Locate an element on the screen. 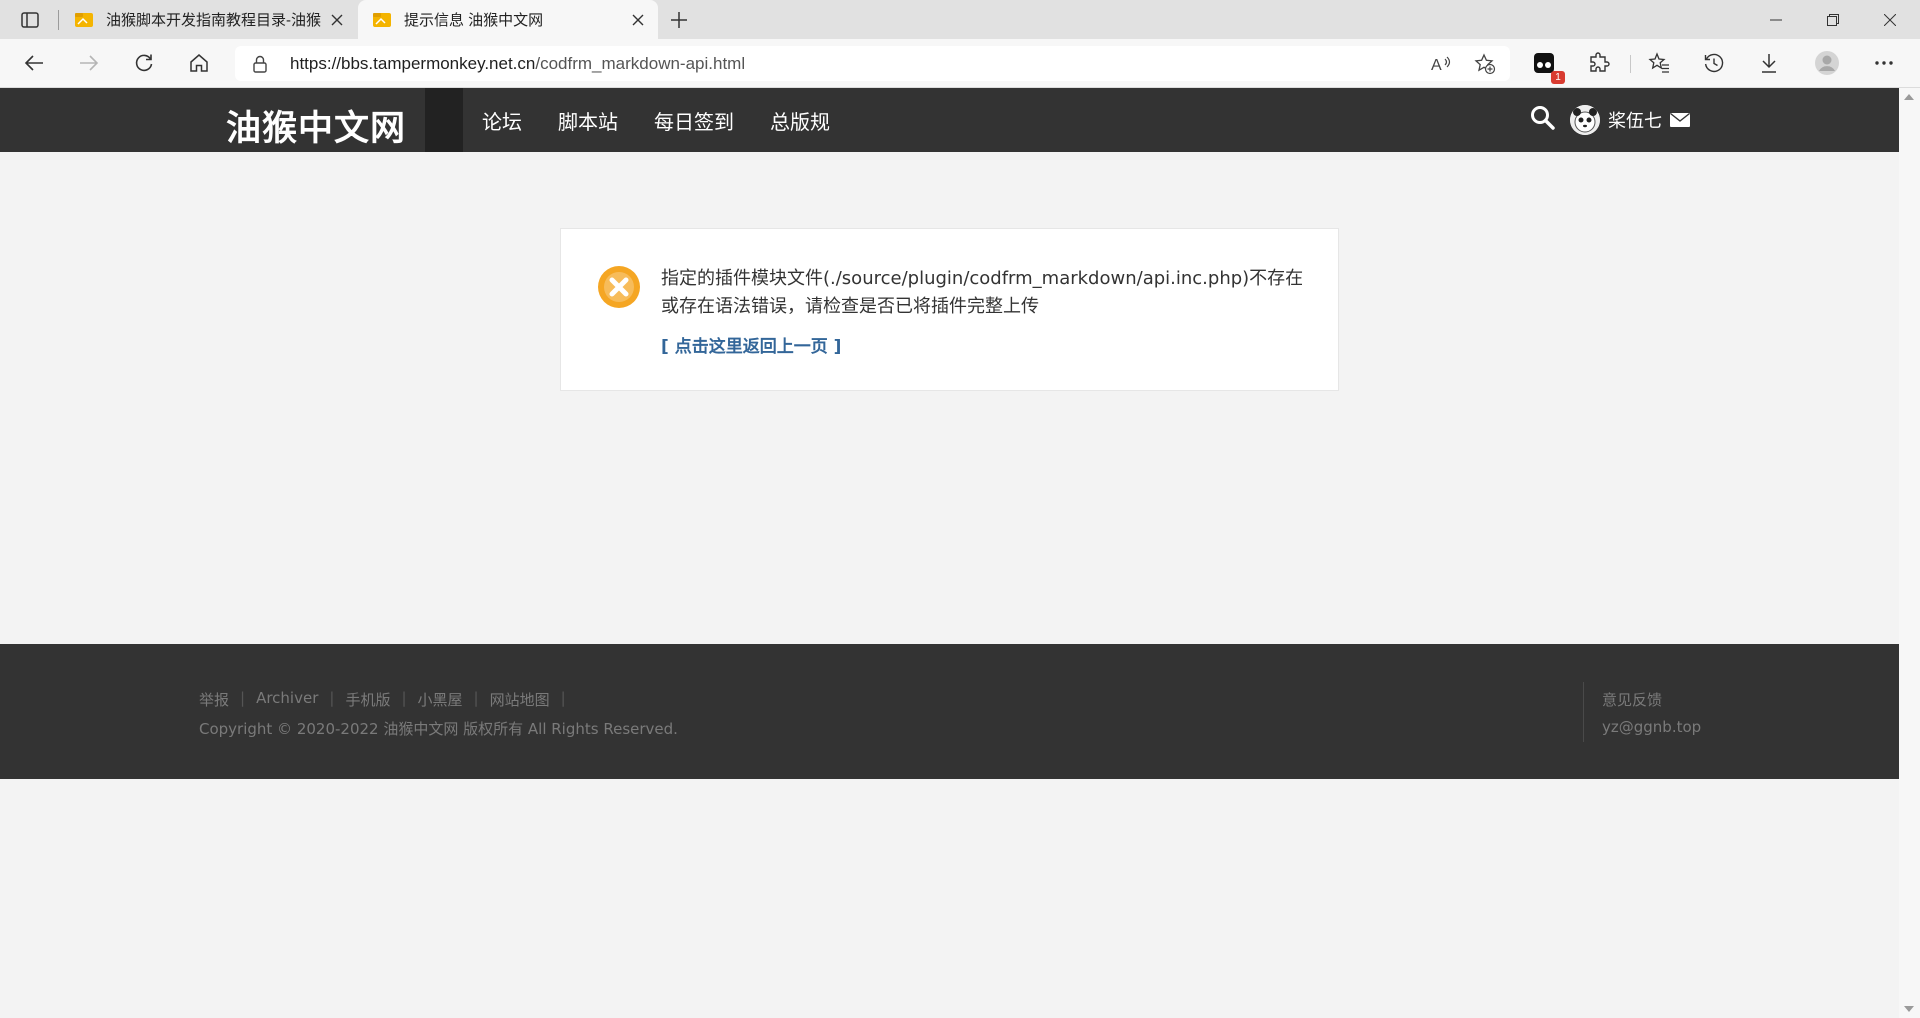 Image resolution: width=1920 pixels, height=1018 pixels. nav-item-rules: 总版规 is located at coordinates (800, 120).